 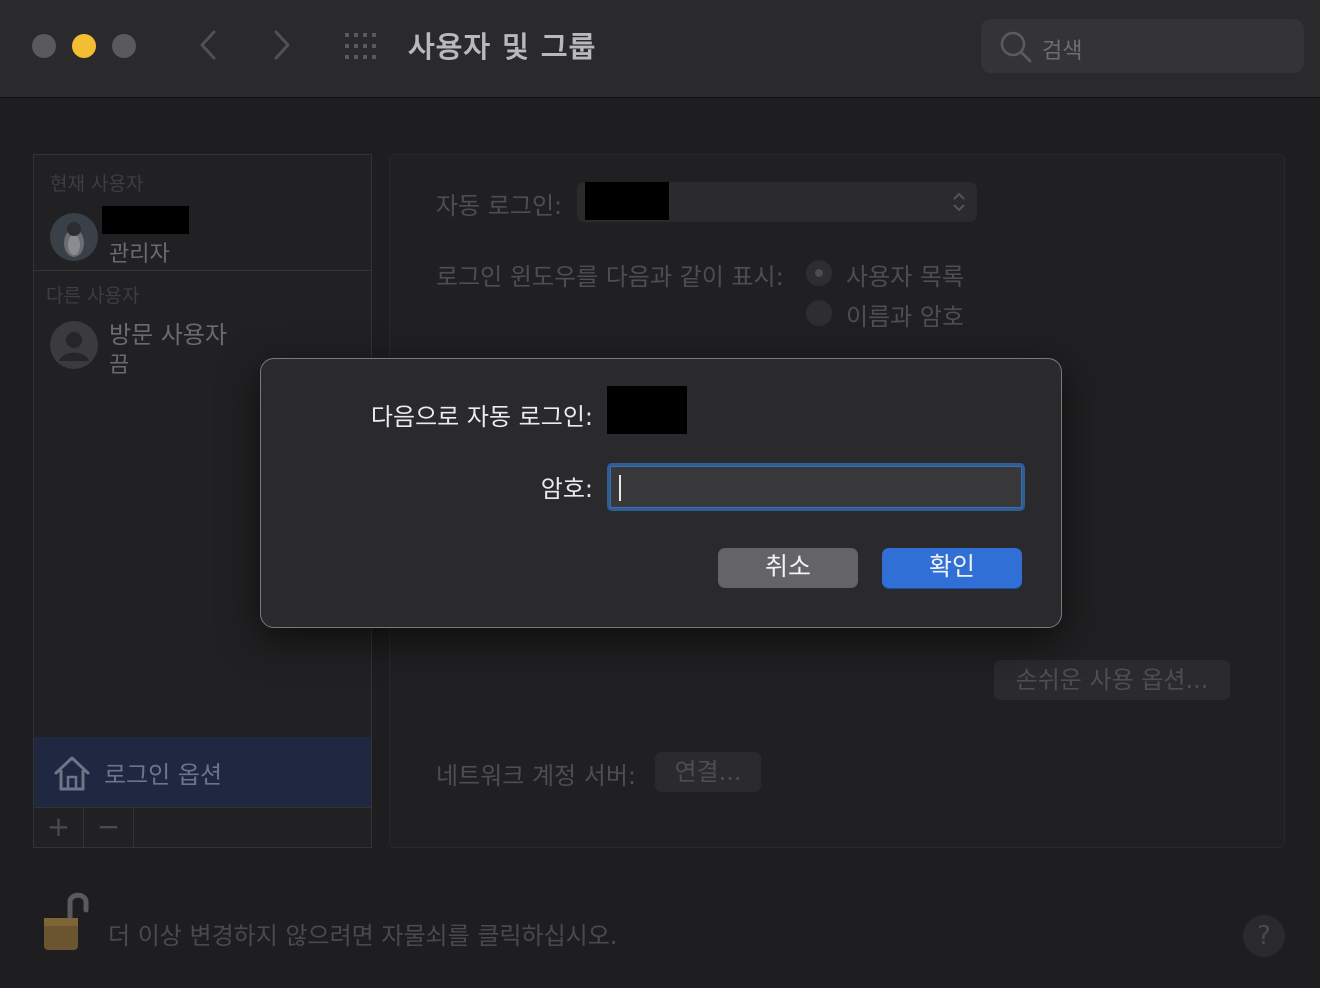 What do you see at coordinates (202, 827) in the screenshot?
I see `sidebar-toolbar: + −` at bounding box center [202, 827].